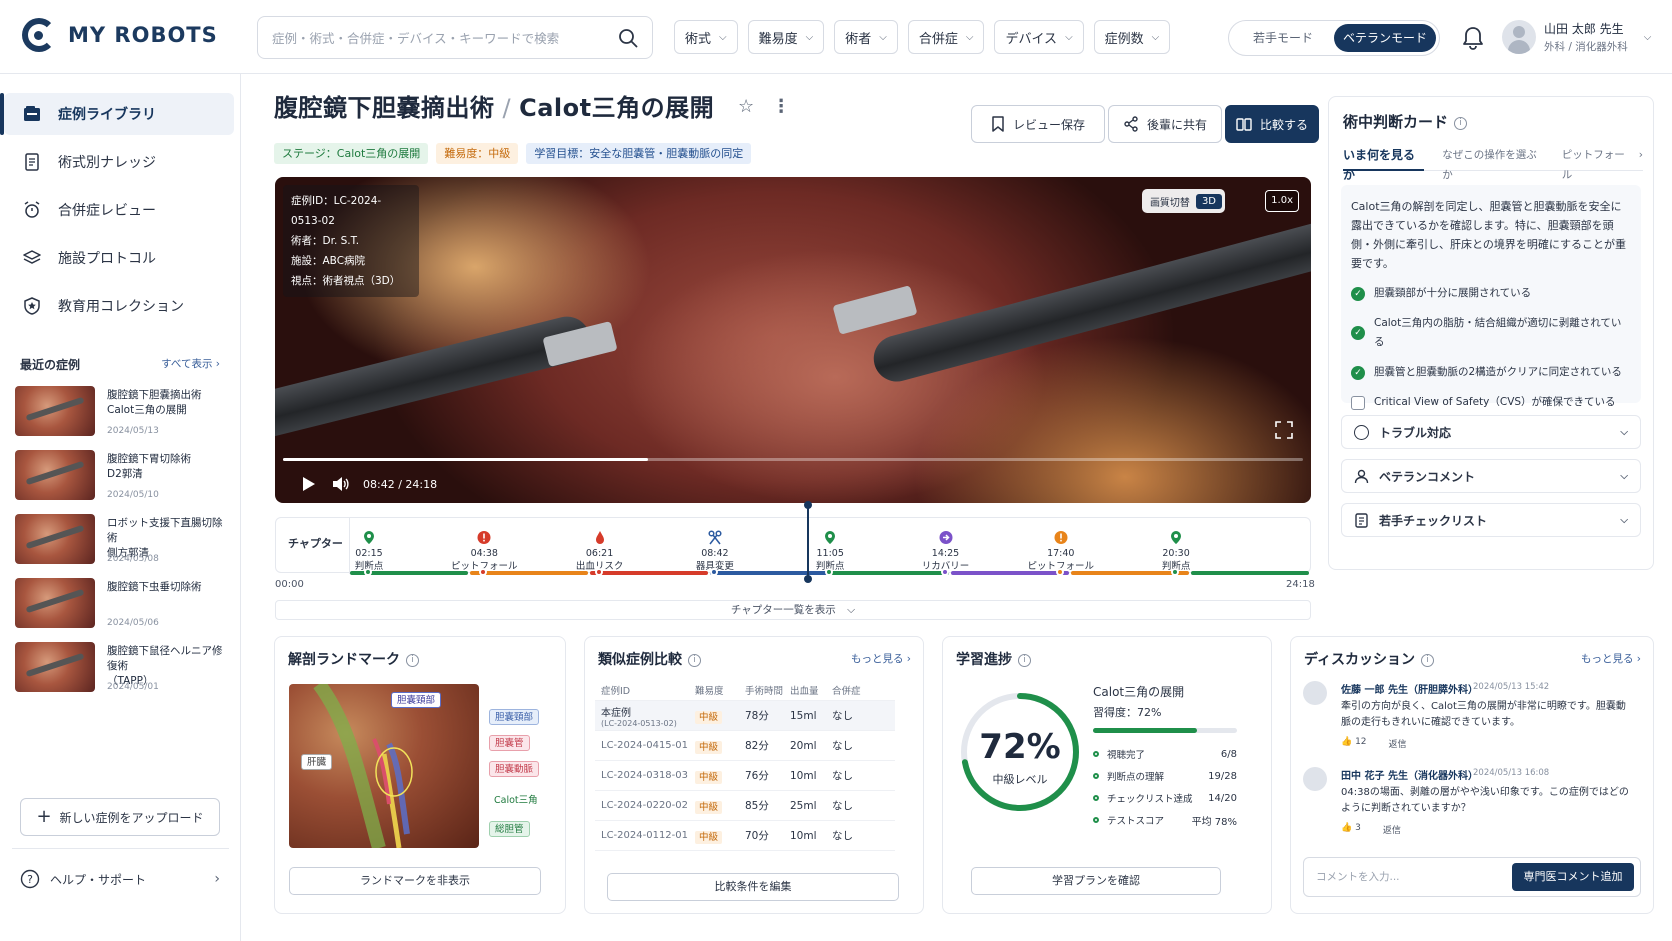 Image resolution: width=1672 pixels, height=941 pixels. Describe the element at coordinates (1384, 163) in the screenshot. I see `tab-what-to-see: いま何を見るか` at that location.